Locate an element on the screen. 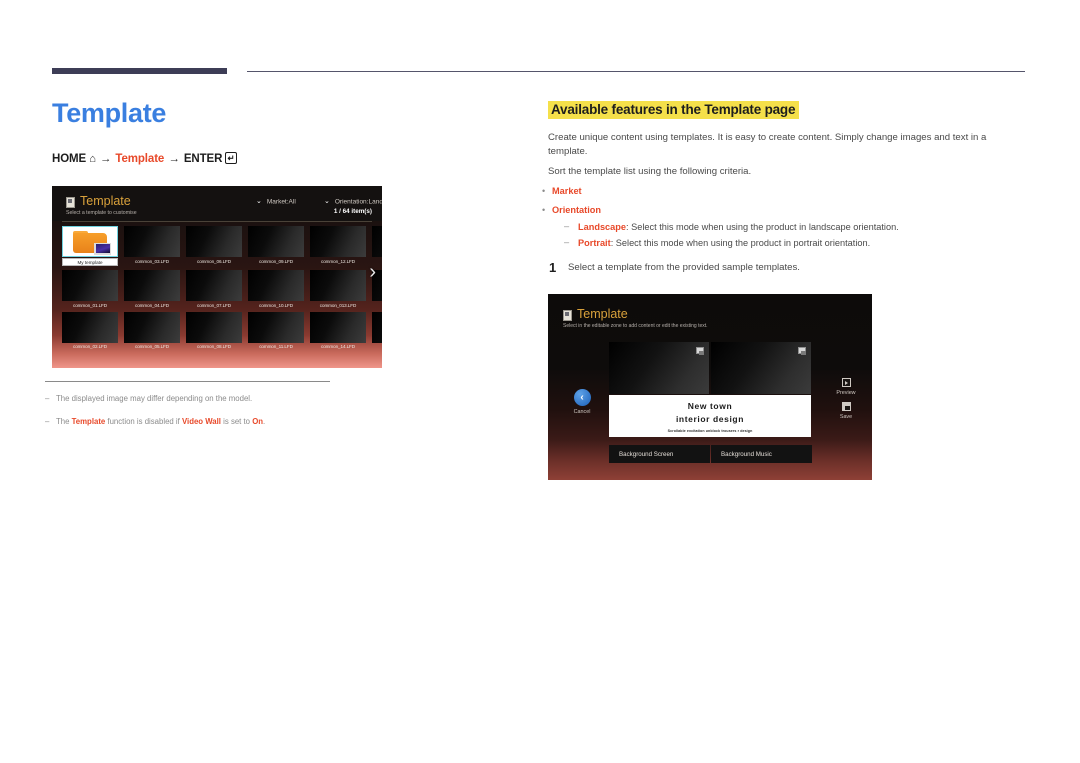  template-tile: common_12.LFD is located at coordinates (338, 246).